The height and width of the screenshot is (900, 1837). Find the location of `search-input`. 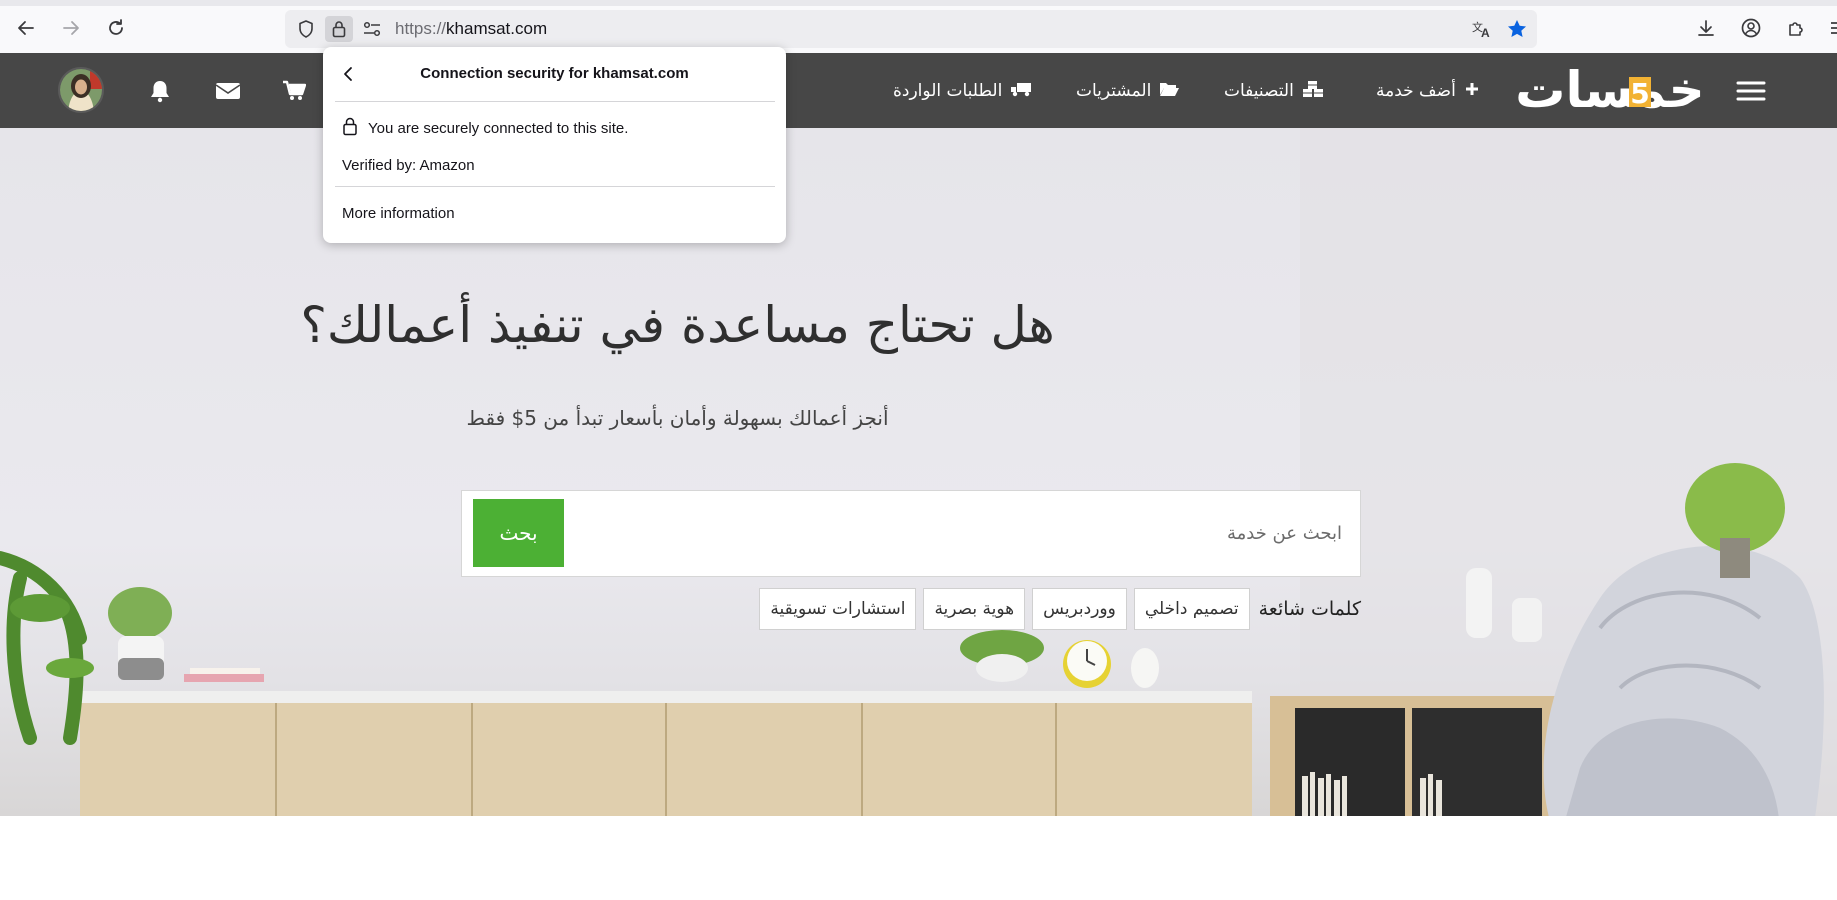

search-input is located at coordinates (961, 533).